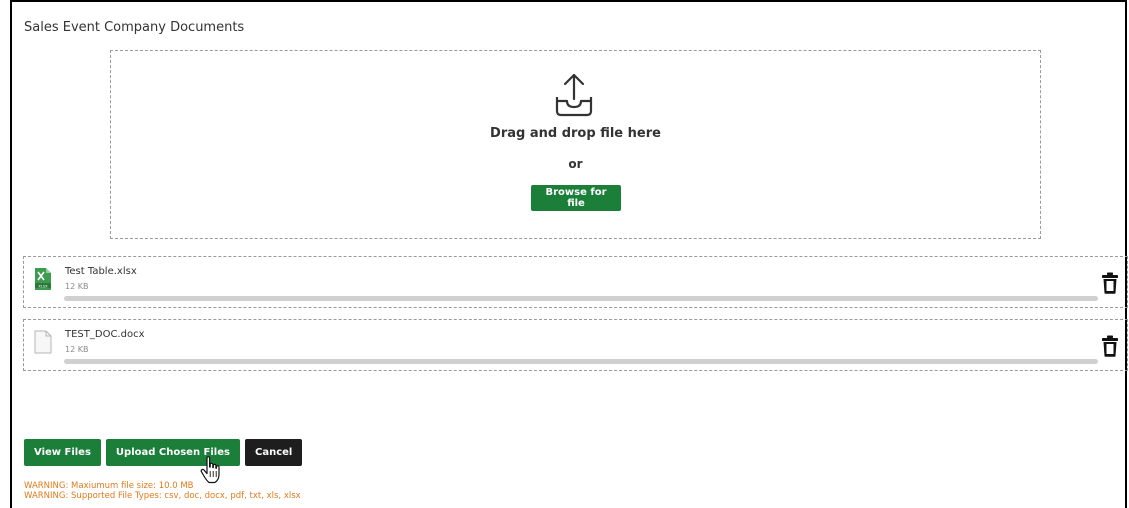 This screenshot has width=1129, height=508. What do you see at coordinates (134, 27) in the screenshot?
I see `panel-title: Sales Event Company Documents` at bounding box center [134, 27].